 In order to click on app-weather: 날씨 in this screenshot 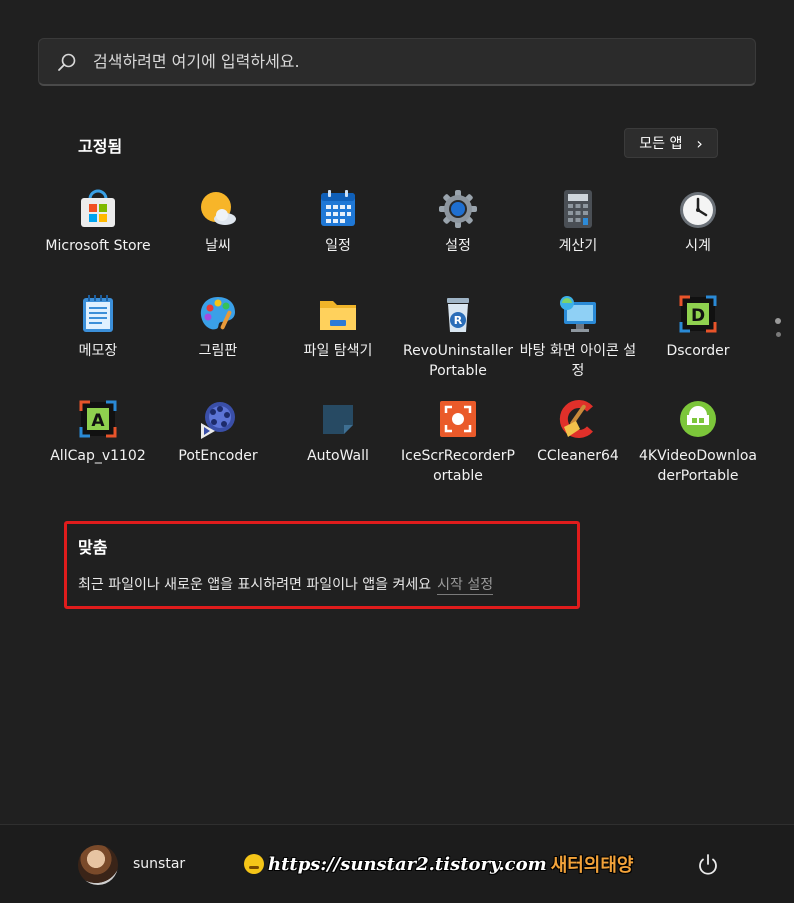, I will do `click(218, 232)`.